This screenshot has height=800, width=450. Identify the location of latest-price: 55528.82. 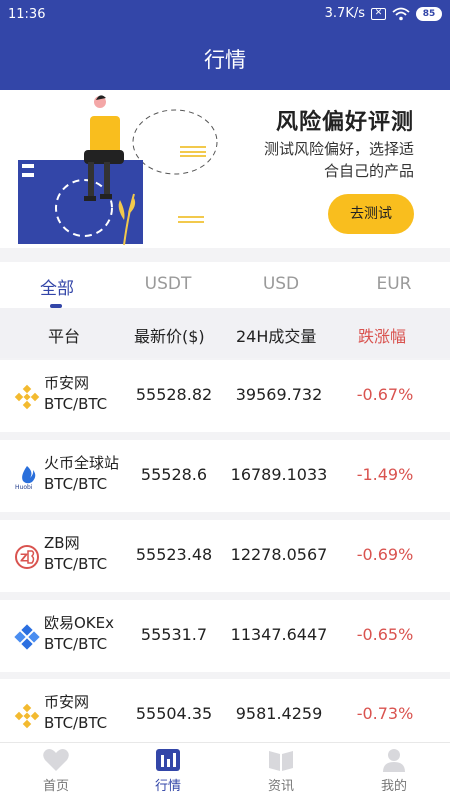
(174, 394).